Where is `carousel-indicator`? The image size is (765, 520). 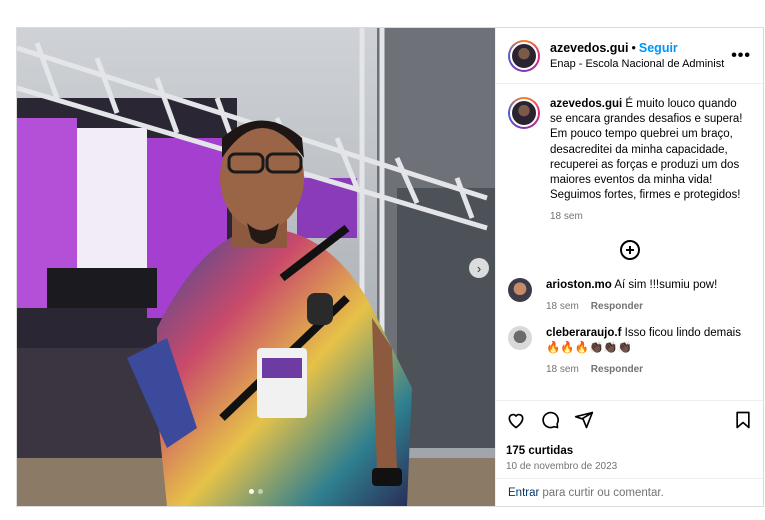 carousel-indicator is located at coordinates (256, 491).